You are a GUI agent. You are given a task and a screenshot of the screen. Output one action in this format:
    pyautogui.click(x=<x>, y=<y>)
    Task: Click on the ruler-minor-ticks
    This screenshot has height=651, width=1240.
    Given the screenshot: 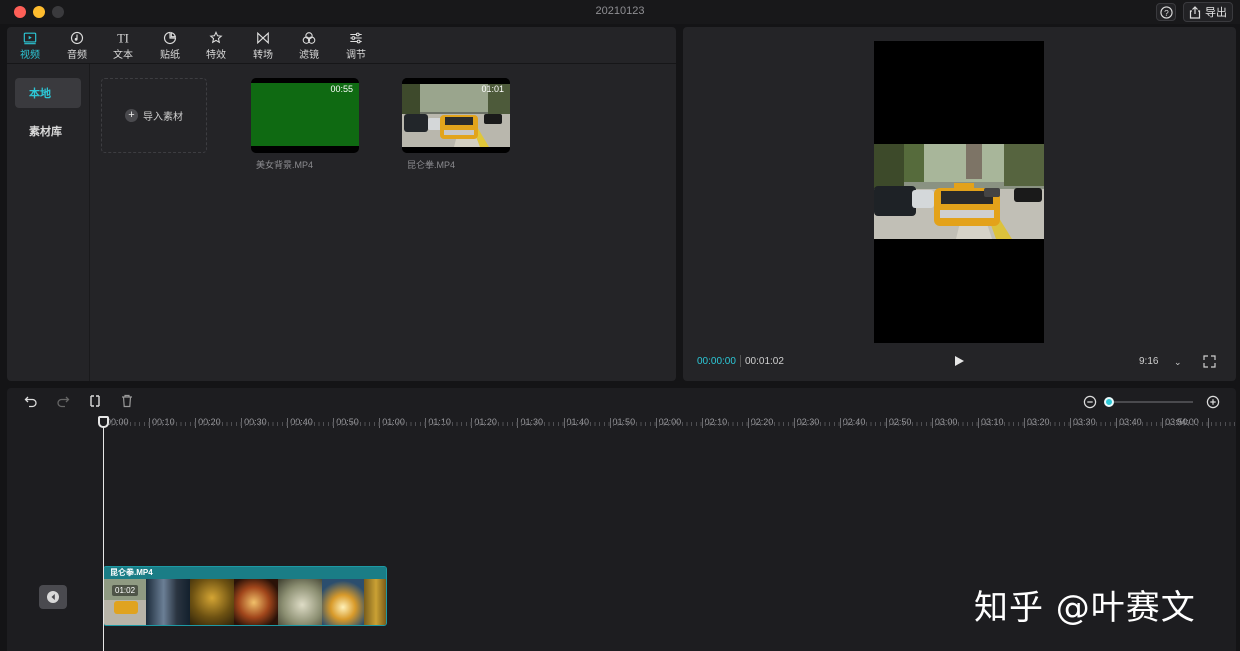 What is the action you would take?
    pyautogui.click(x=671, y=424)
    